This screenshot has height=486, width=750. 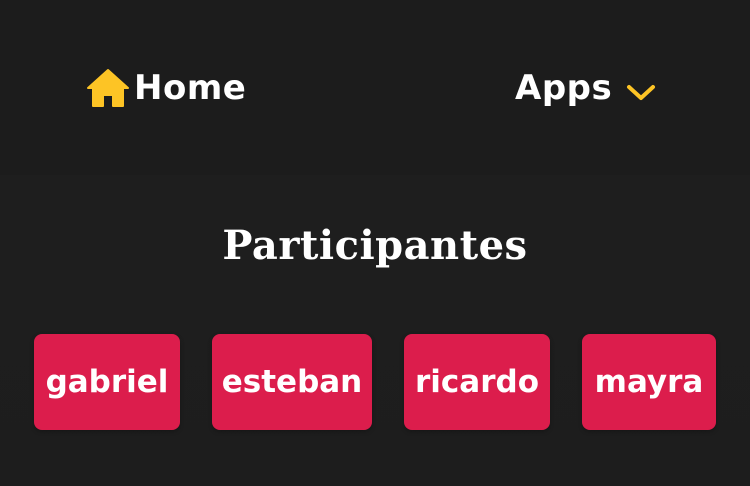 I want to click on apps-label: Apps, so click(x=564, y=88).